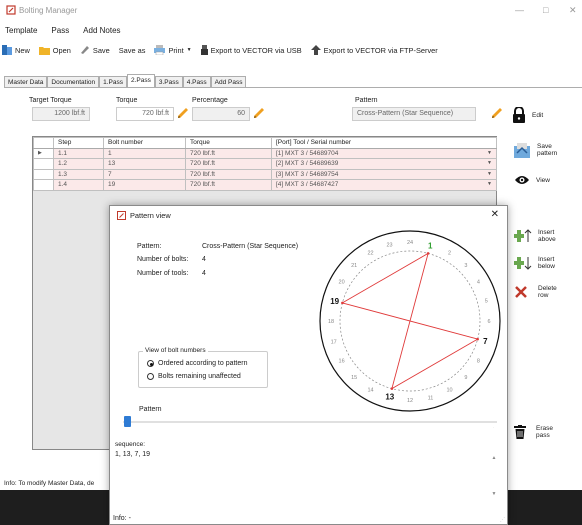 This screenshot has height=525, width=582. Describe the element at coordinates (144, 174) in the screenshot. I see `bolt-cell: 7` at that location.